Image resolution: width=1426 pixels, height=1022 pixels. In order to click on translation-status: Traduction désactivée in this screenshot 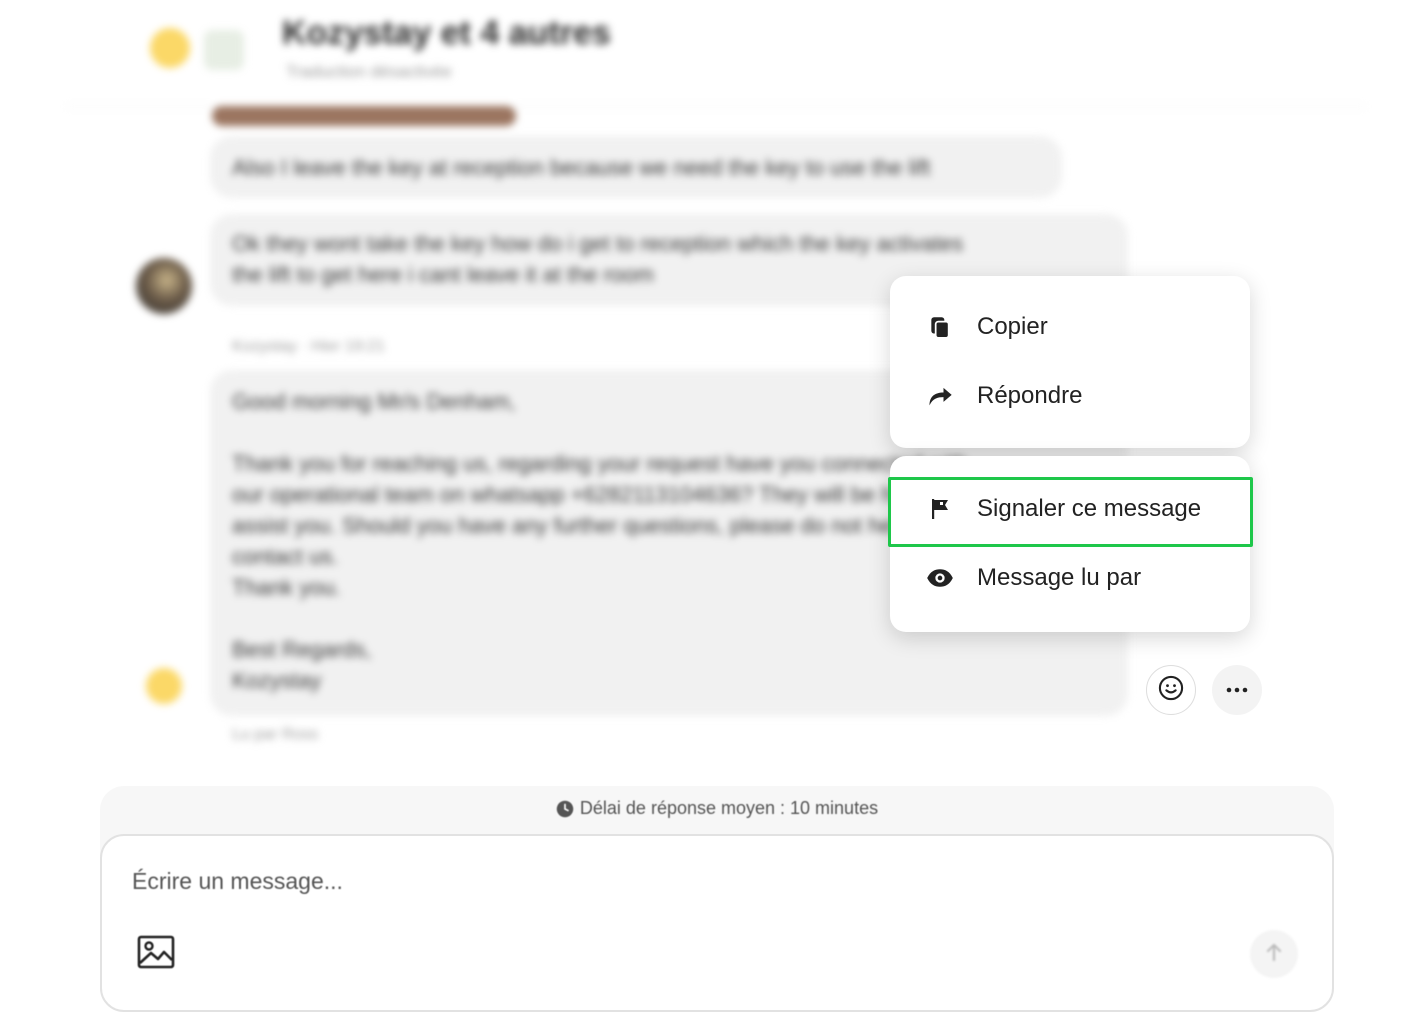, I will do `click(369, 71)`.